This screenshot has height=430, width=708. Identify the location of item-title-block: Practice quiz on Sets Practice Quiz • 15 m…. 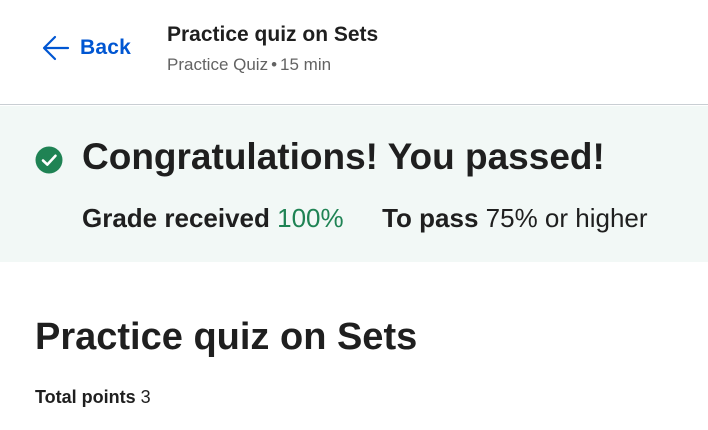
(272, 49).